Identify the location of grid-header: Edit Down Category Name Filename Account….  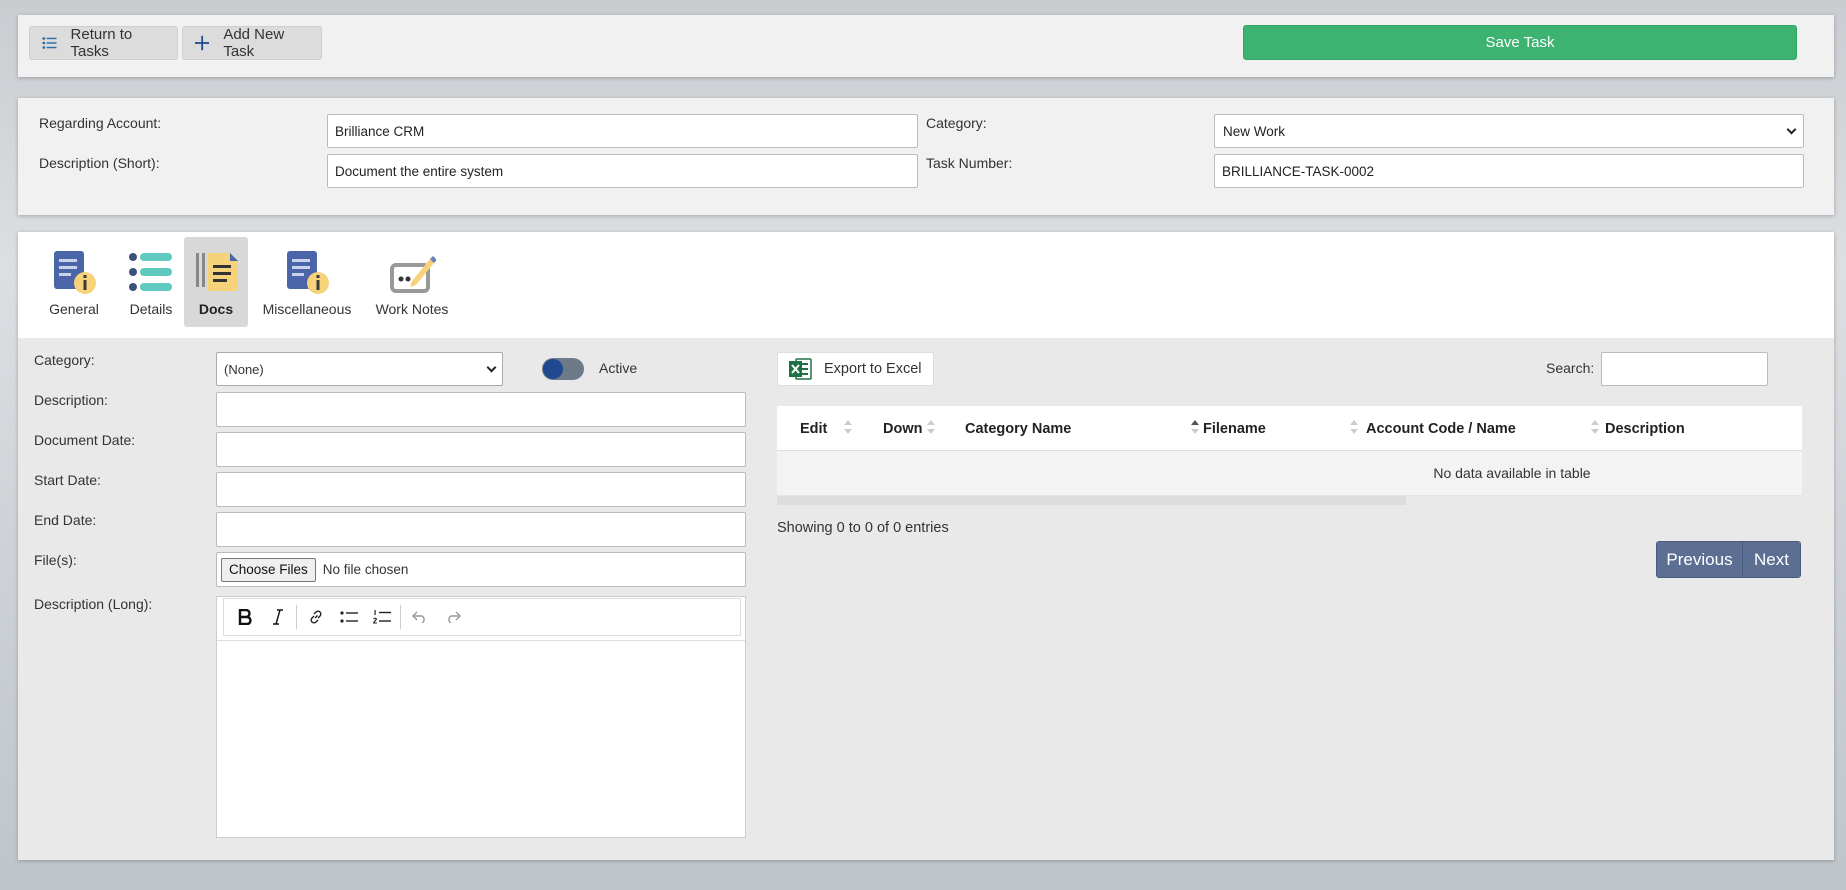
(1289, 428).